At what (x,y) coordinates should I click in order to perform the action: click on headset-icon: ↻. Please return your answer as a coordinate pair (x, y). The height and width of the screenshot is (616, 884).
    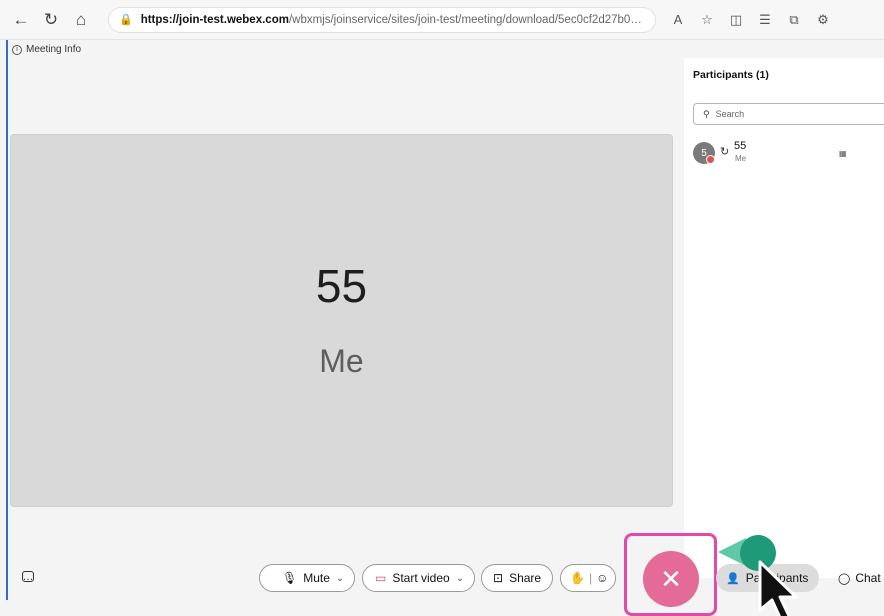
    Looking at the image, I should click on (725, 152).